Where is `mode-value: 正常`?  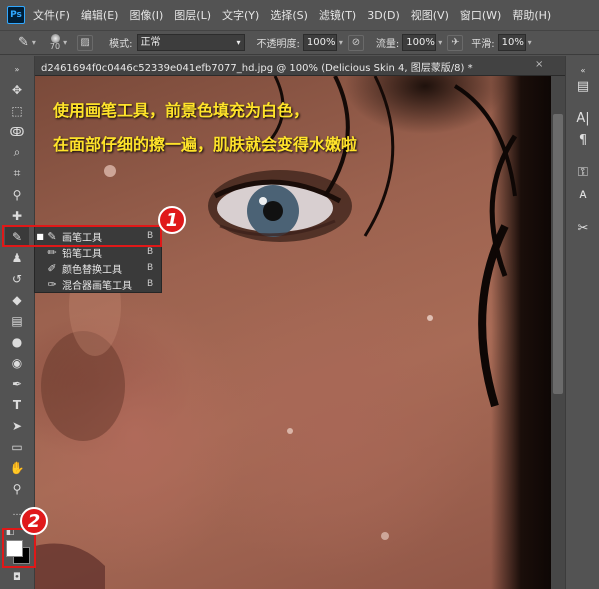 mode-value: 正常 is located at coordinates (150, 42).